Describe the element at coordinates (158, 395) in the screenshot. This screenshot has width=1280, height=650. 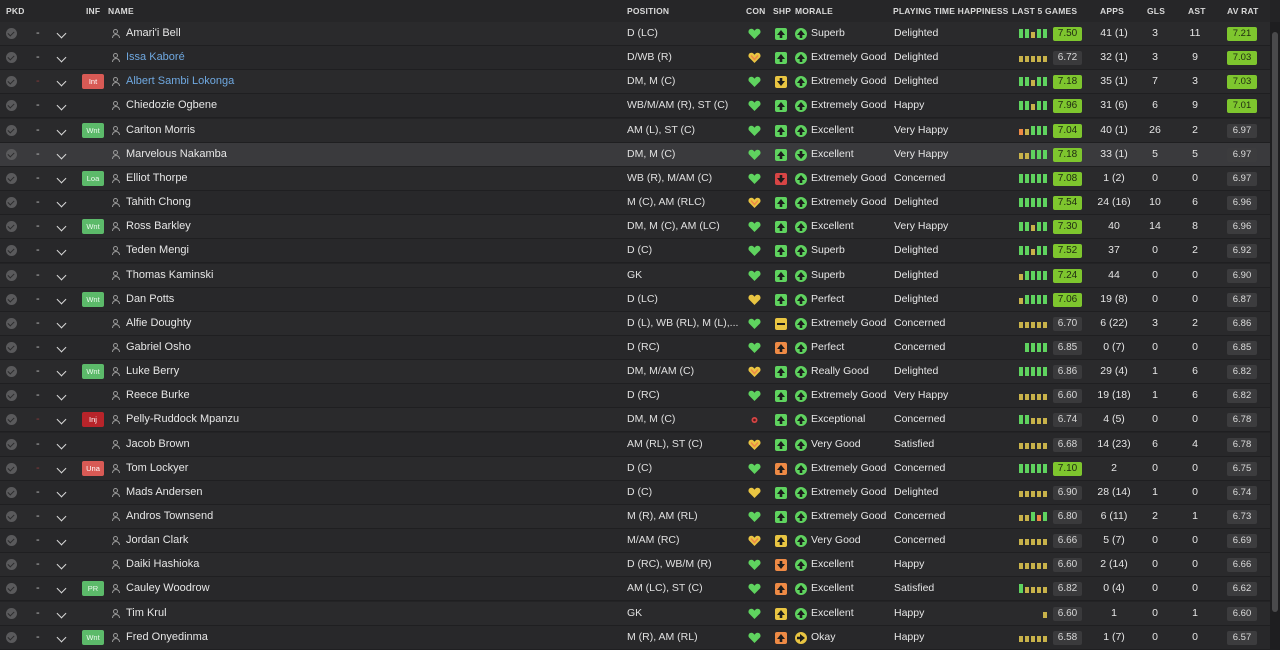
I see `player-name: Reece Burke` at that location.